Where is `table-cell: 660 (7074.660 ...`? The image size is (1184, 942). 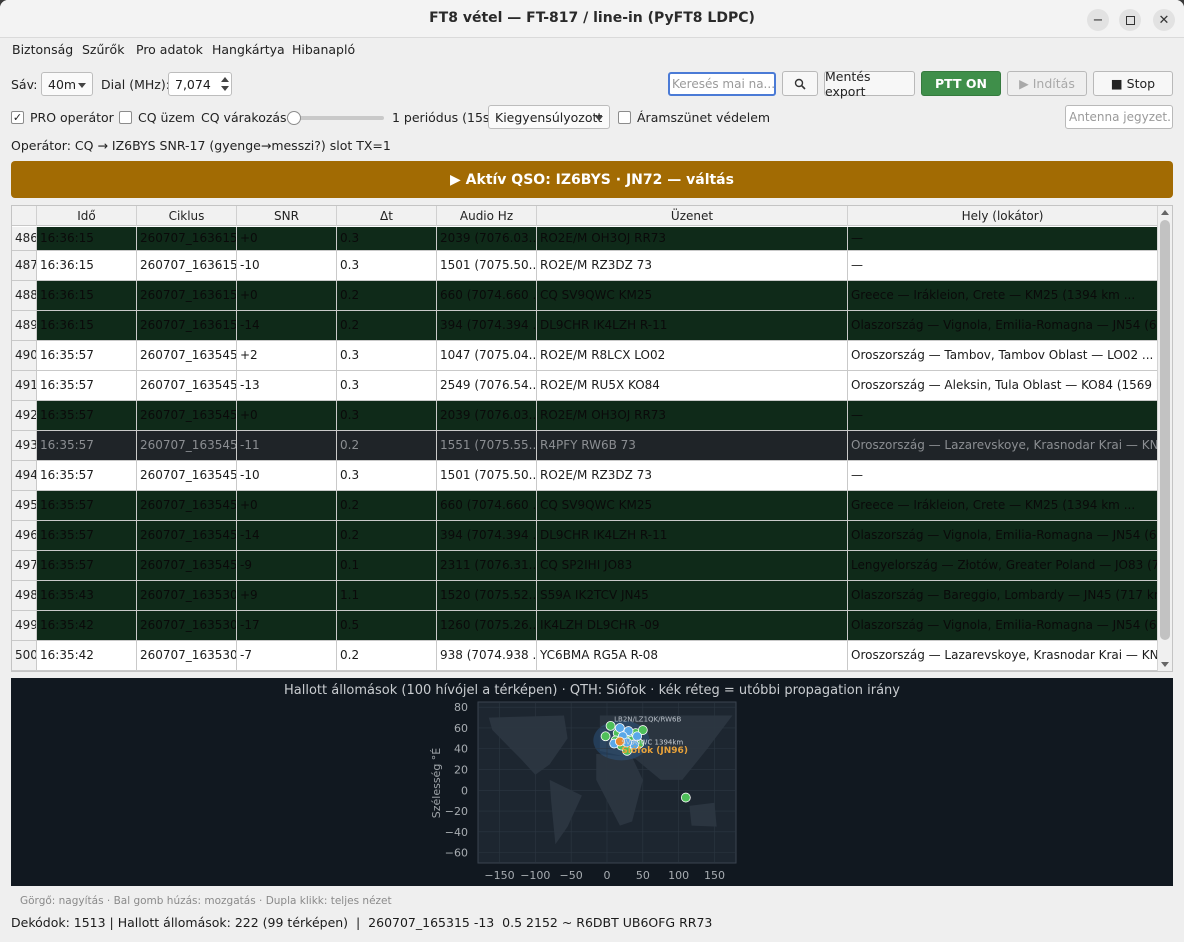
table-cell: 660 (7074.660 ... is located at coordinates (487, 505).